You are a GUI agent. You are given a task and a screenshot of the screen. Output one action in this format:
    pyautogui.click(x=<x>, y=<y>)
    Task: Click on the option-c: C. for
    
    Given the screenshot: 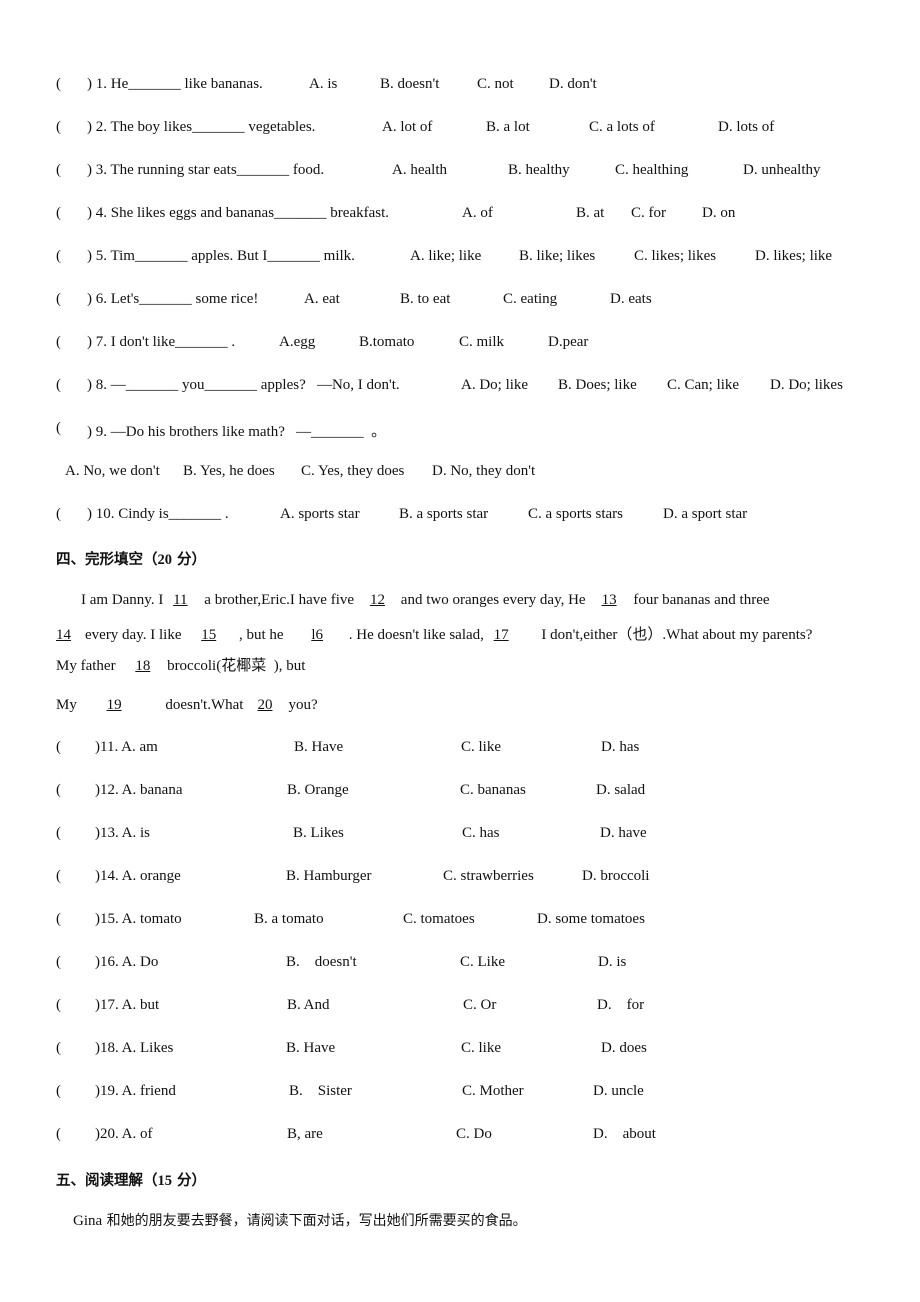 What is the action you would take?
    pyautogui.click(x=648, y=213)
    